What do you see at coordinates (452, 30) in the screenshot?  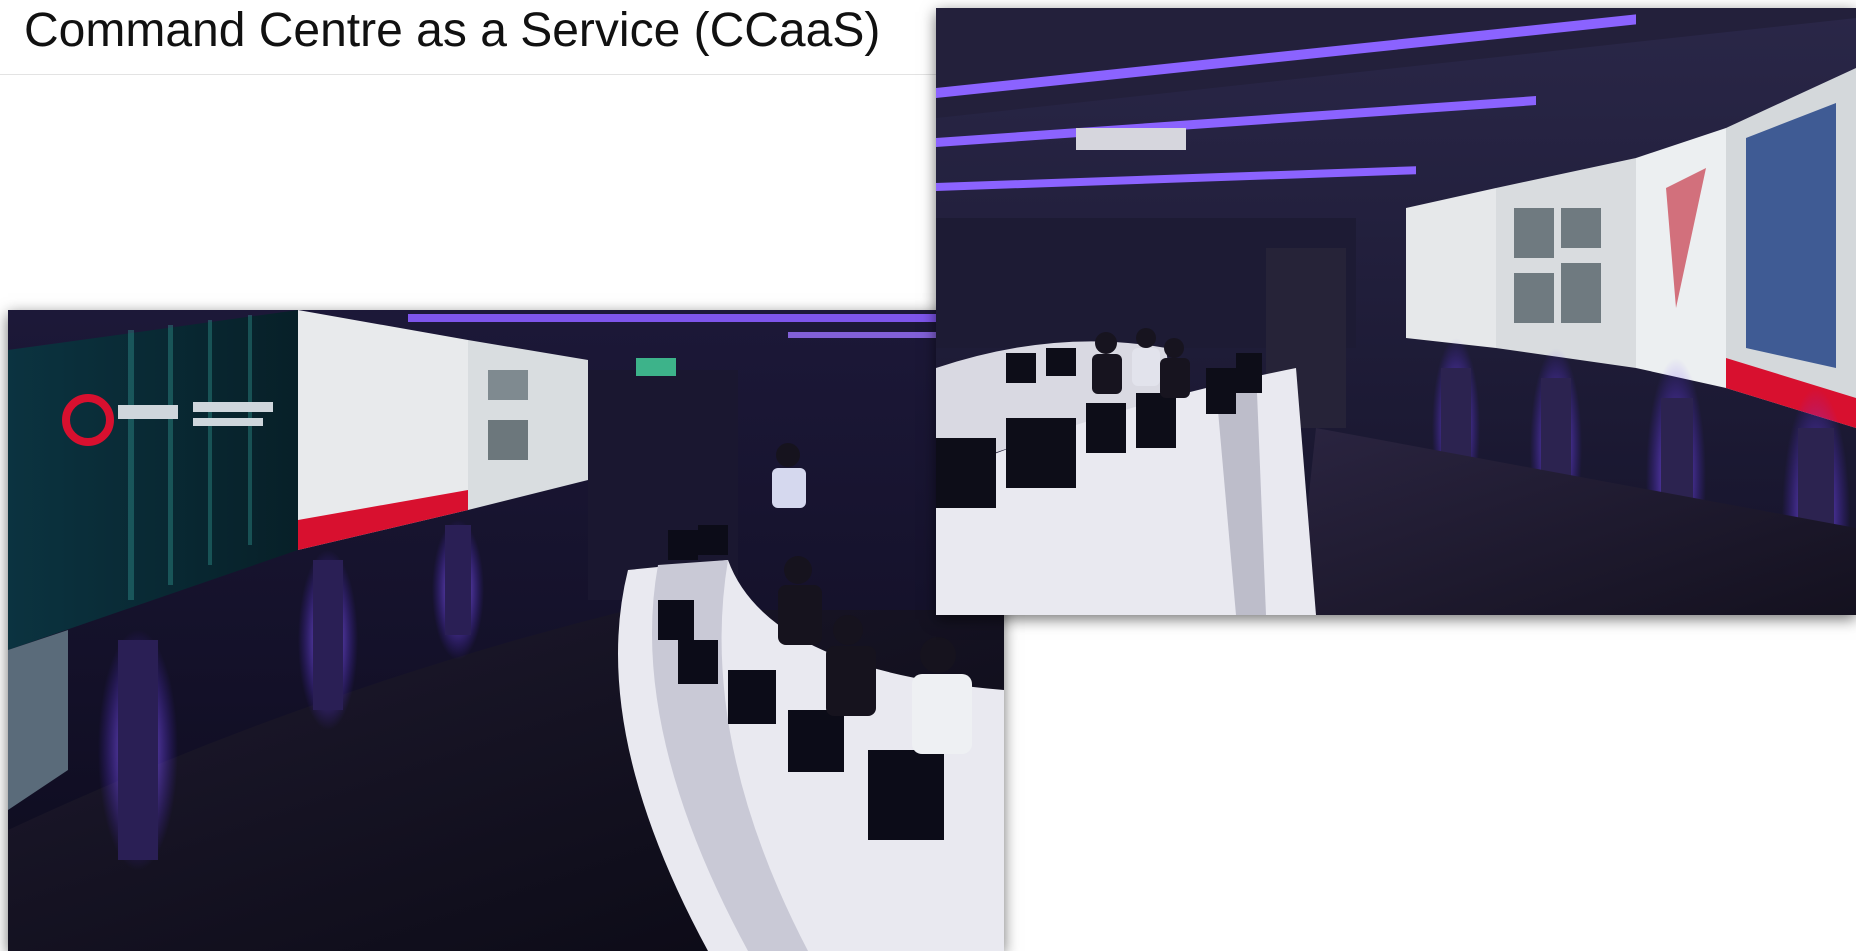 I see `slide-title: Command Centre as a Service (CCaaS)` at bounding box center [452, 30].